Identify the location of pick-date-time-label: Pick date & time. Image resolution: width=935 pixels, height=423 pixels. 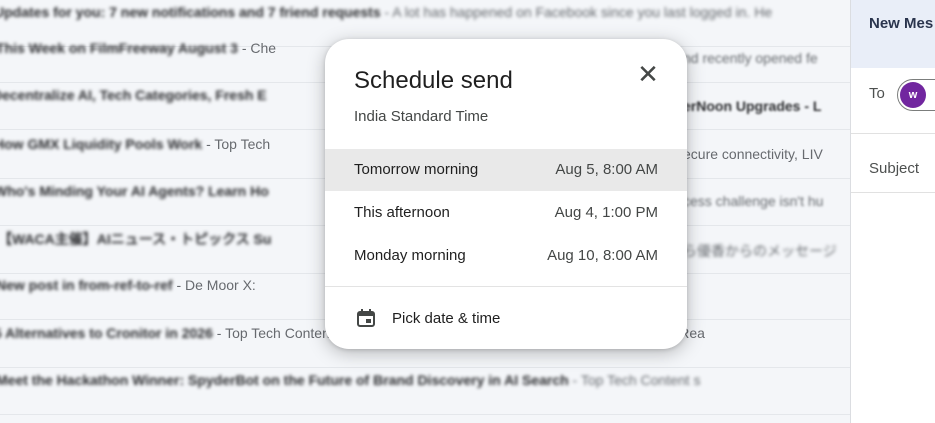
(446, 318).